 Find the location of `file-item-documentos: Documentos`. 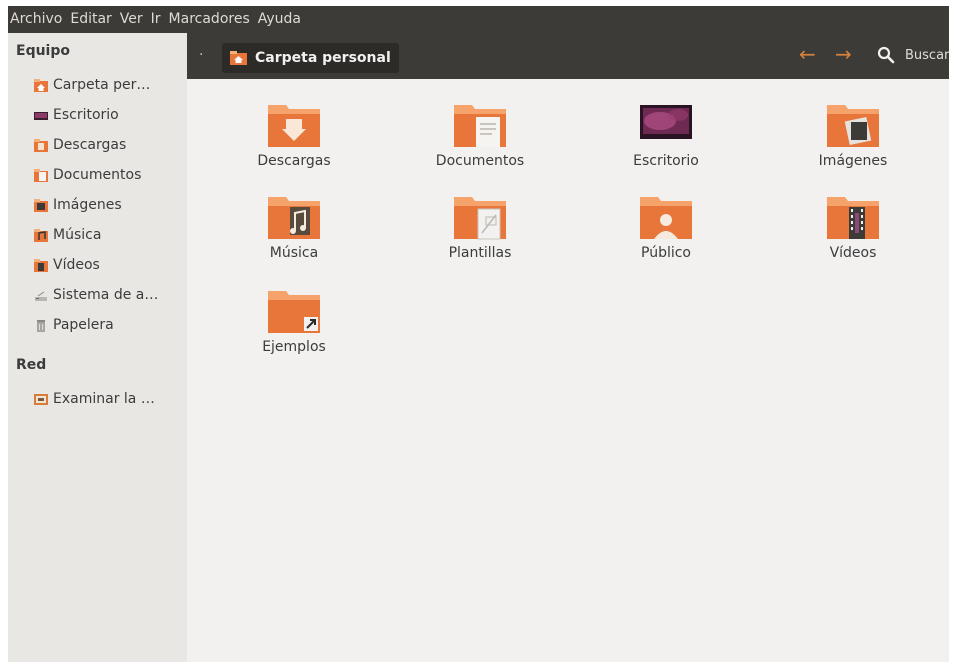

file-item-documentos: Documentos is located at coordinates (476, 143).